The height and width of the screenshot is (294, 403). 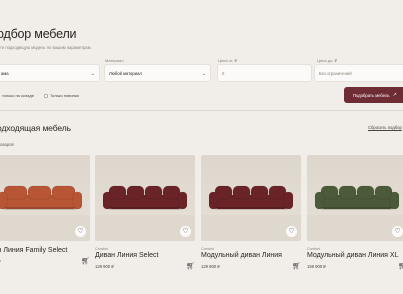 What do you see at coordinates (5, 73) in the screenshot?
I see `type-select-value: ама` at bounding box center [5, 73].